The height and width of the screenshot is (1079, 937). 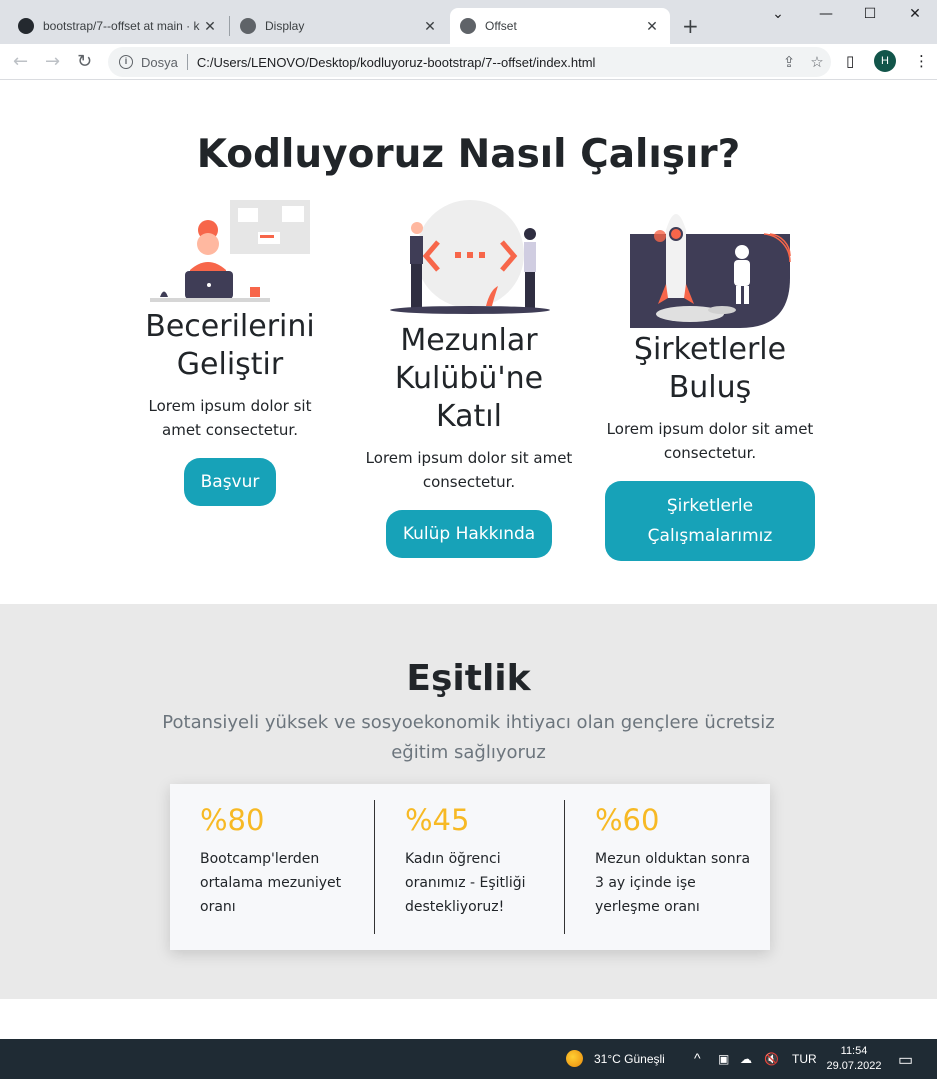 I want to click on company-work-button: Şirketlerle Çalışmalarımız, so click(x=710, y=521).